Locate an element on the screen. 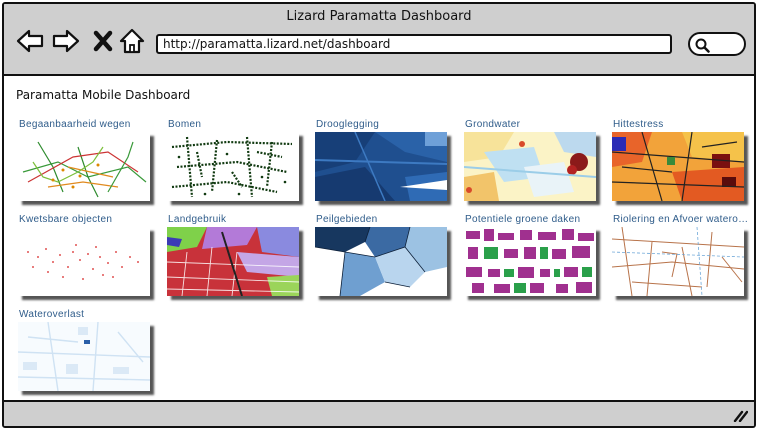 The image size is (758, 430). tile-wateroverlast: Wateroverlast is located at coordinates (85, 353).